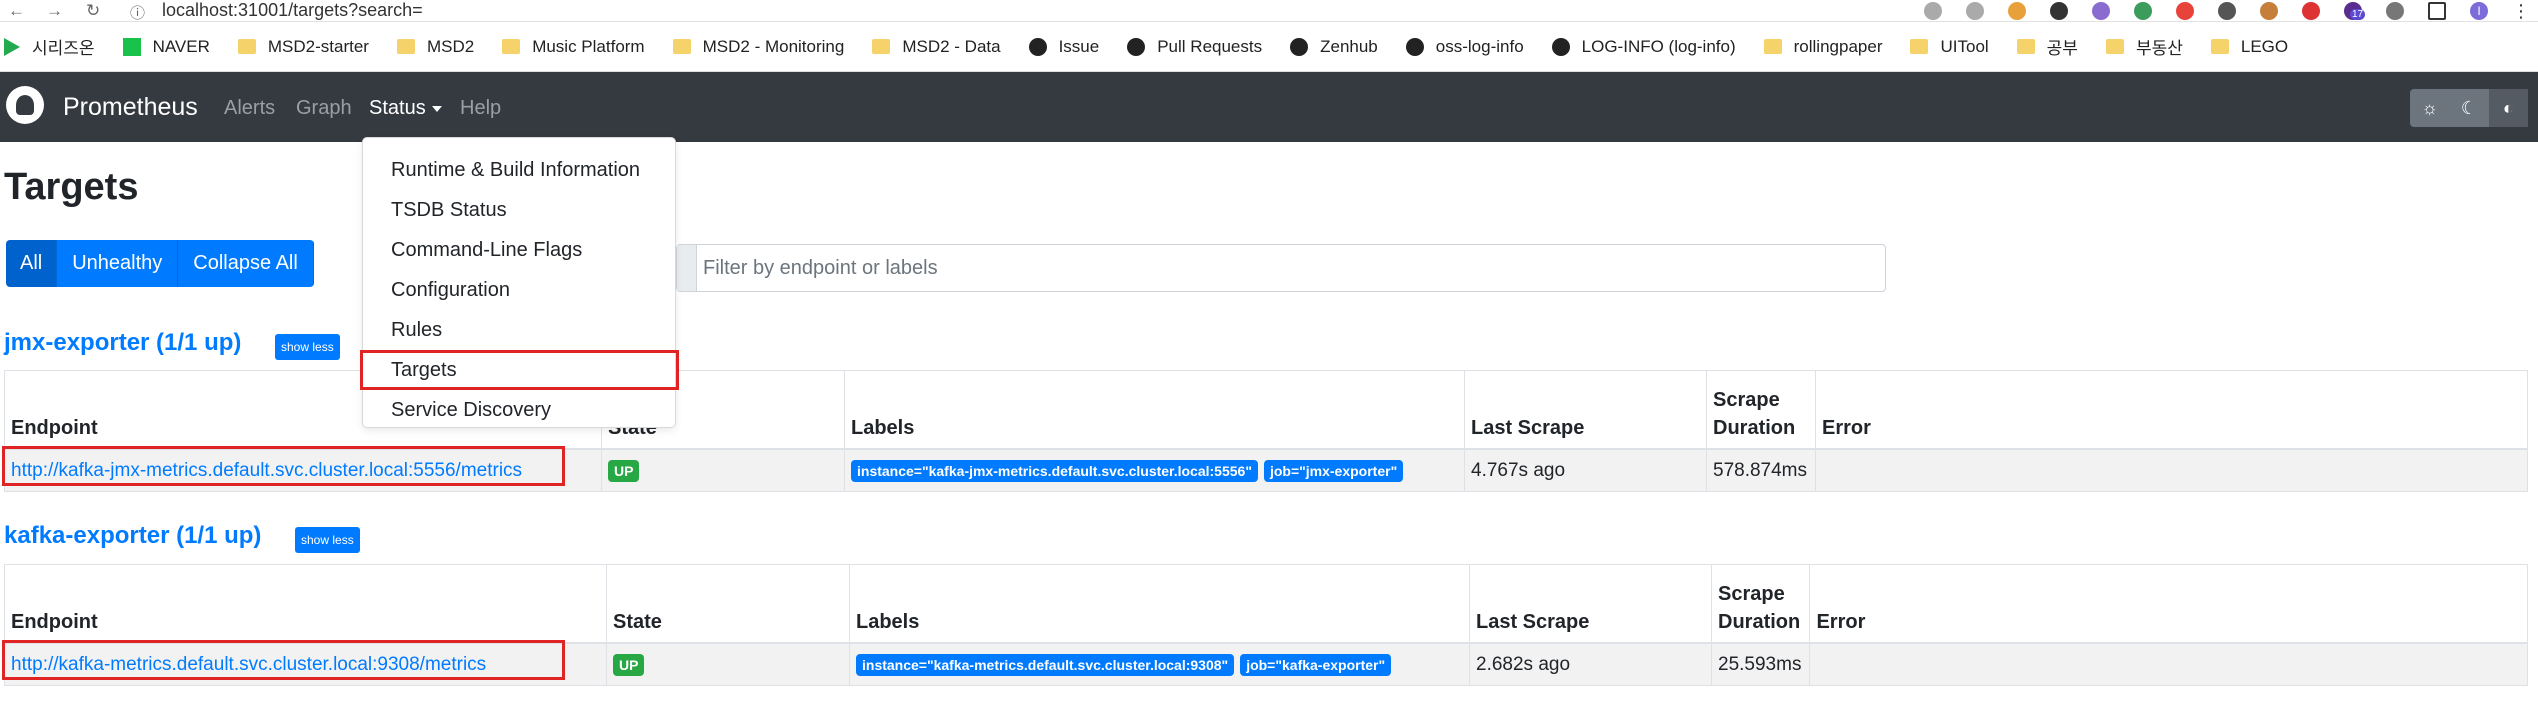 This screenshot has width=2538, height=718. I want to click on bookmark-item: Issue, so click(1064, 46).